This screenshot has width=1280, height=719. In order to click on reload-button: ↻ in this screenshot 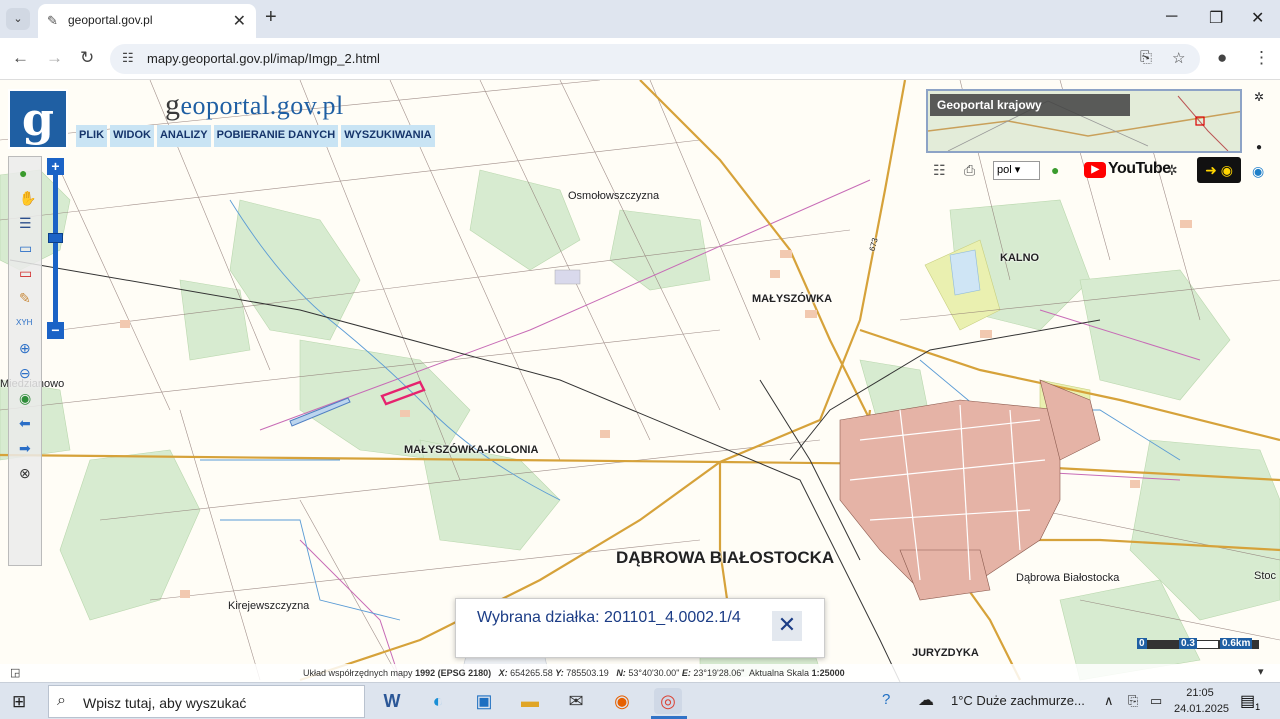, I will do `click(87, 58)`.